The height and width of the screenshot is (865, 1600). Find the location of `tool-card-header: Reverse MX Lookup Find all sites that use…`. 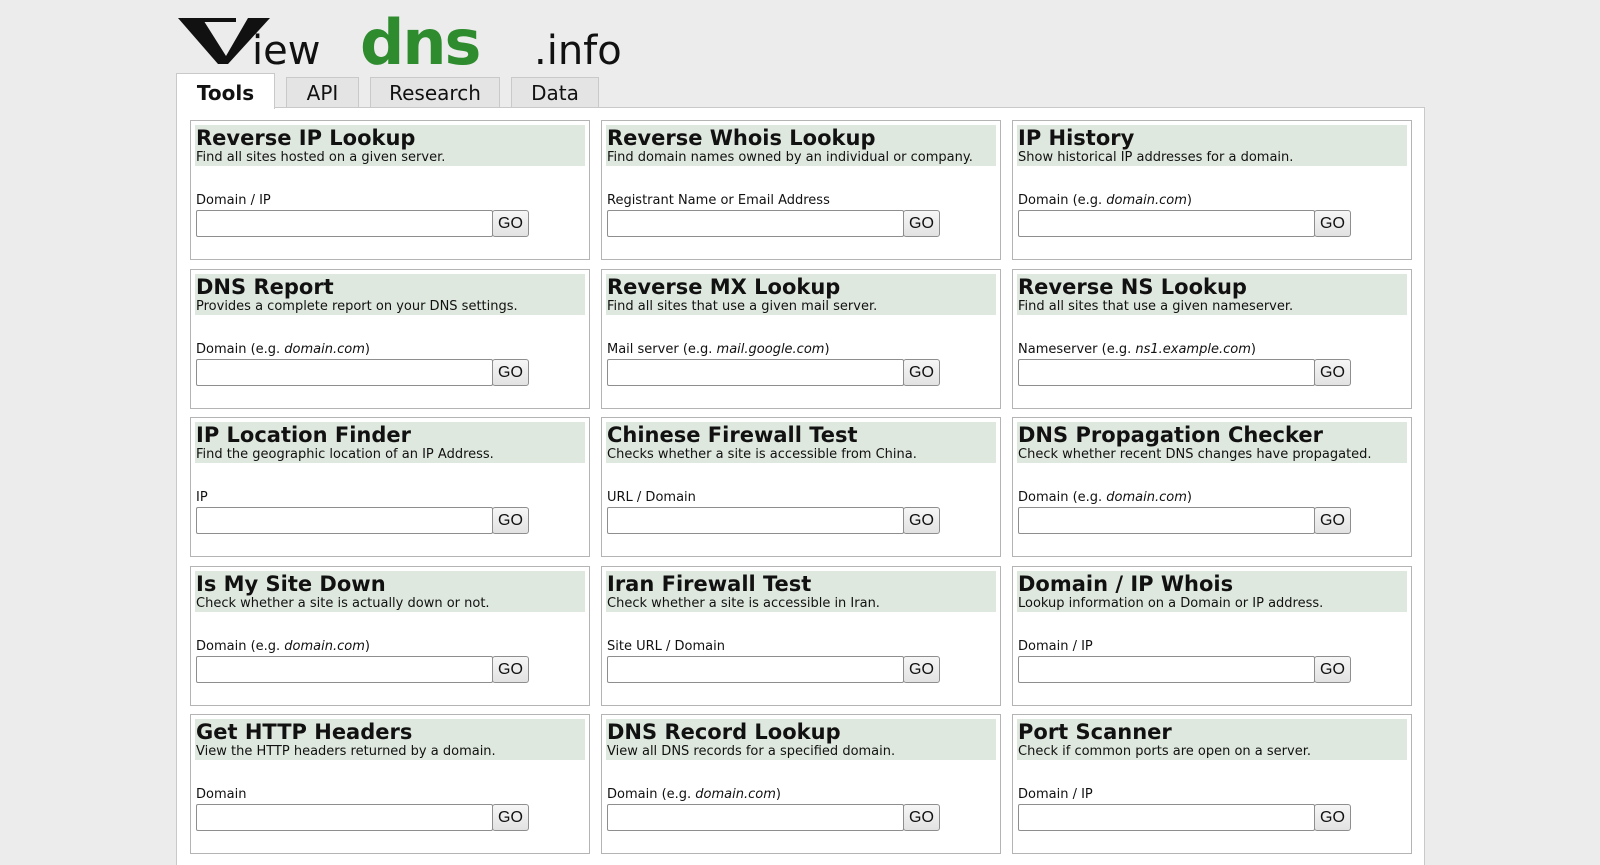

tool-card-header: Reverse MX Lookup Find all sites that use… is located at coordinates (801, 294).